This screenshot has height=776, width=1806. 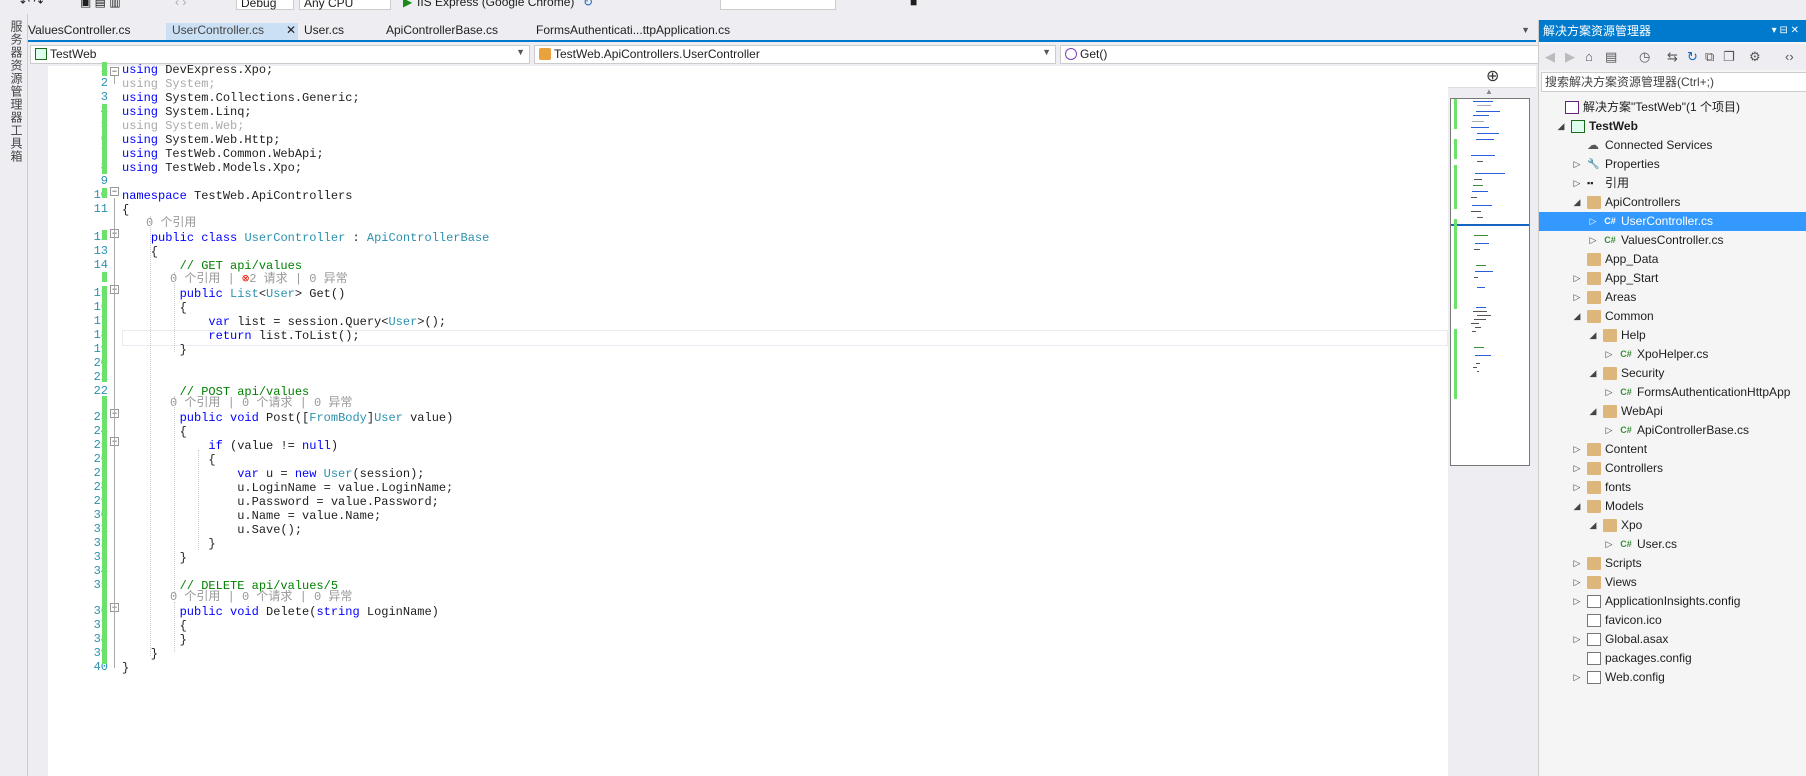 What do you see at coordinates (442, 31) in the screenshot?
I see `tab-apicontrollerbase: ApiControllerBase.cs` at bounding box center [442, 31].